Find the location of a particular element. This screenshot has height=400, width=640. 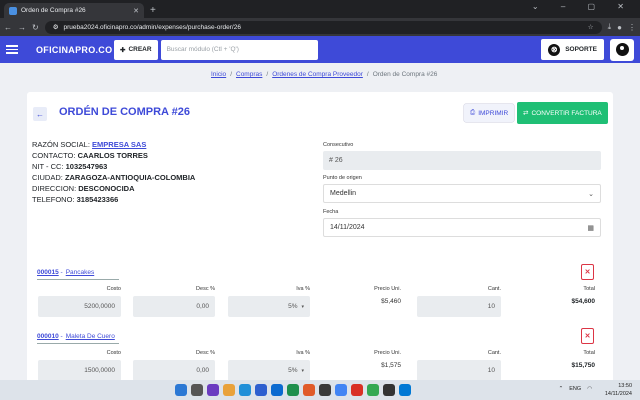

iva-header: Iva % is located at coordinates (303, 353).